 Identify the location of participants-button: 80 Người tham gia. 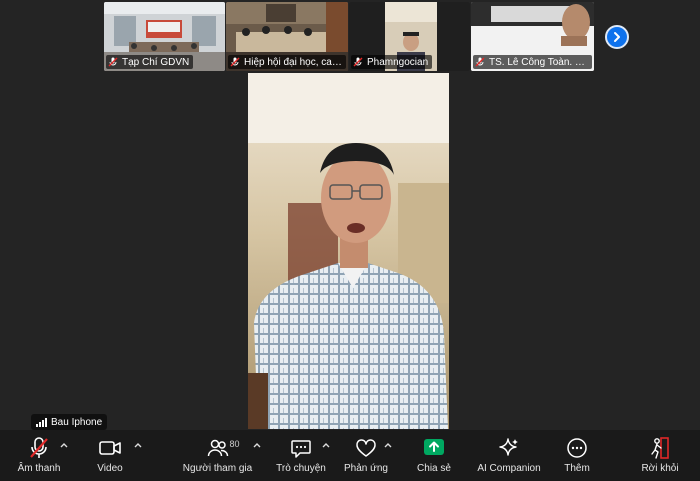
(217, 455).